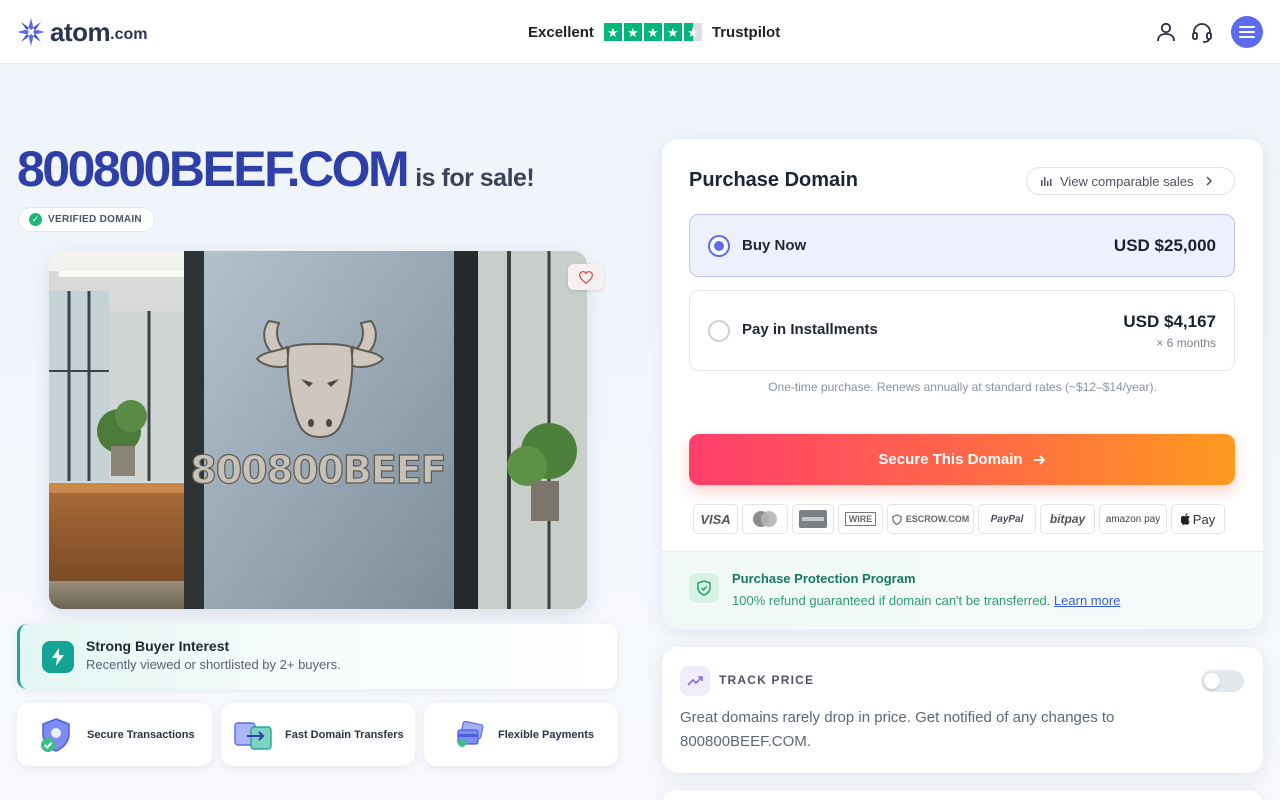  Describe the element at coordinates (950, 459) in the screenshot. I see `cta-label: Secure This Domain` at that location.